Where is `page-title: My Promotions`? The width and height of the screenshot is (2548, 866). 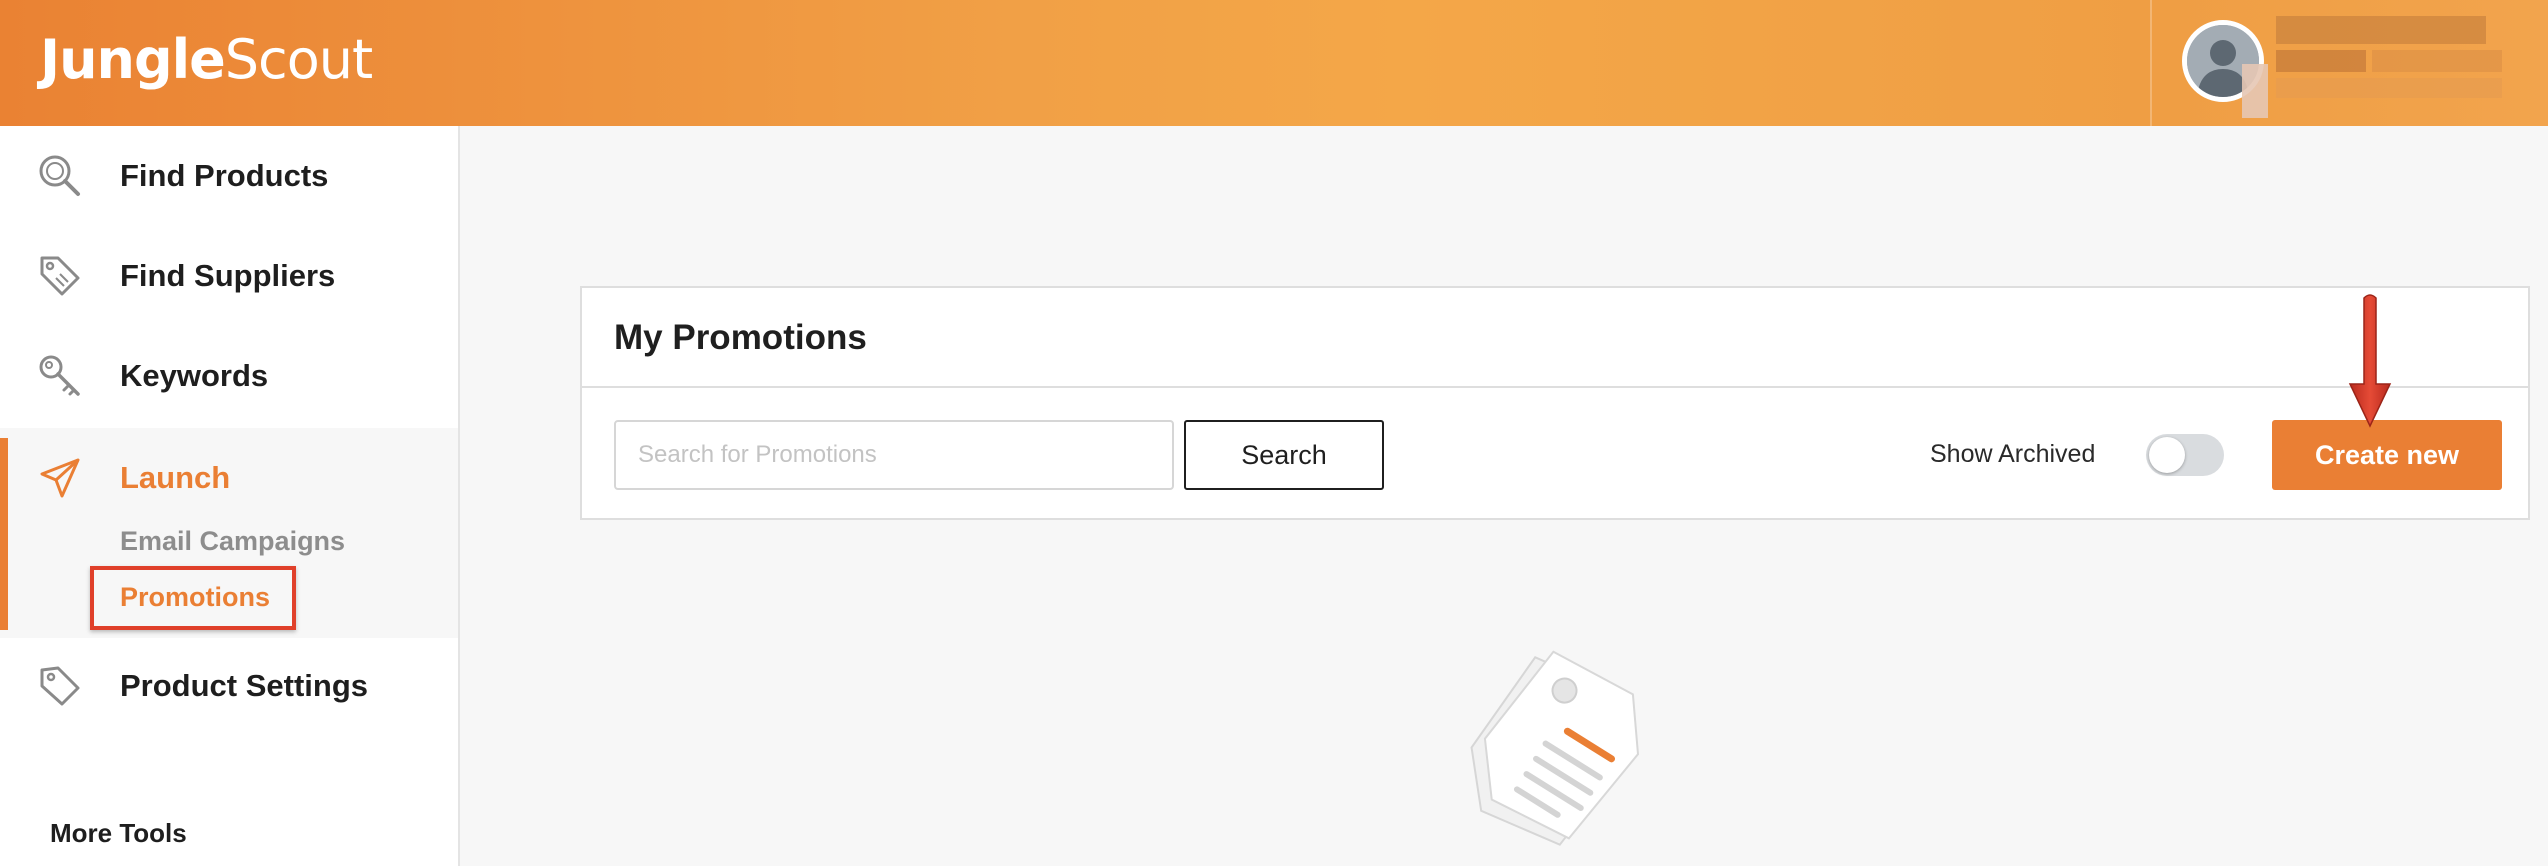 page-title: My Promotions is located at coordinates (740, 337).